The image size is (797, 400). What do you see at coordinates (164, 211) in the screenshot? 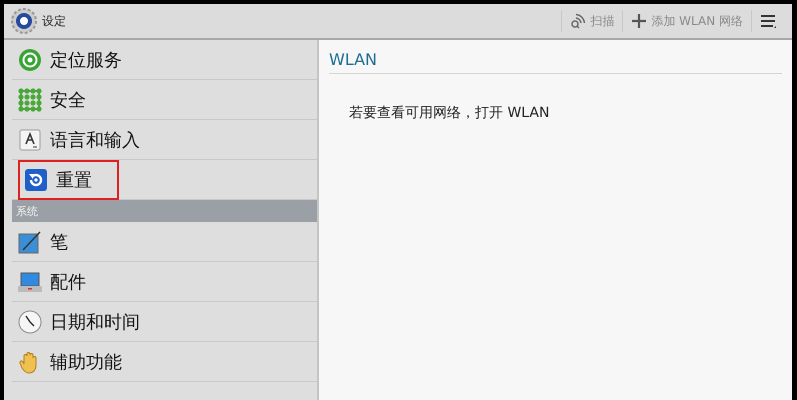
I see `section-header: 系统` at bounding box center [164, 211].